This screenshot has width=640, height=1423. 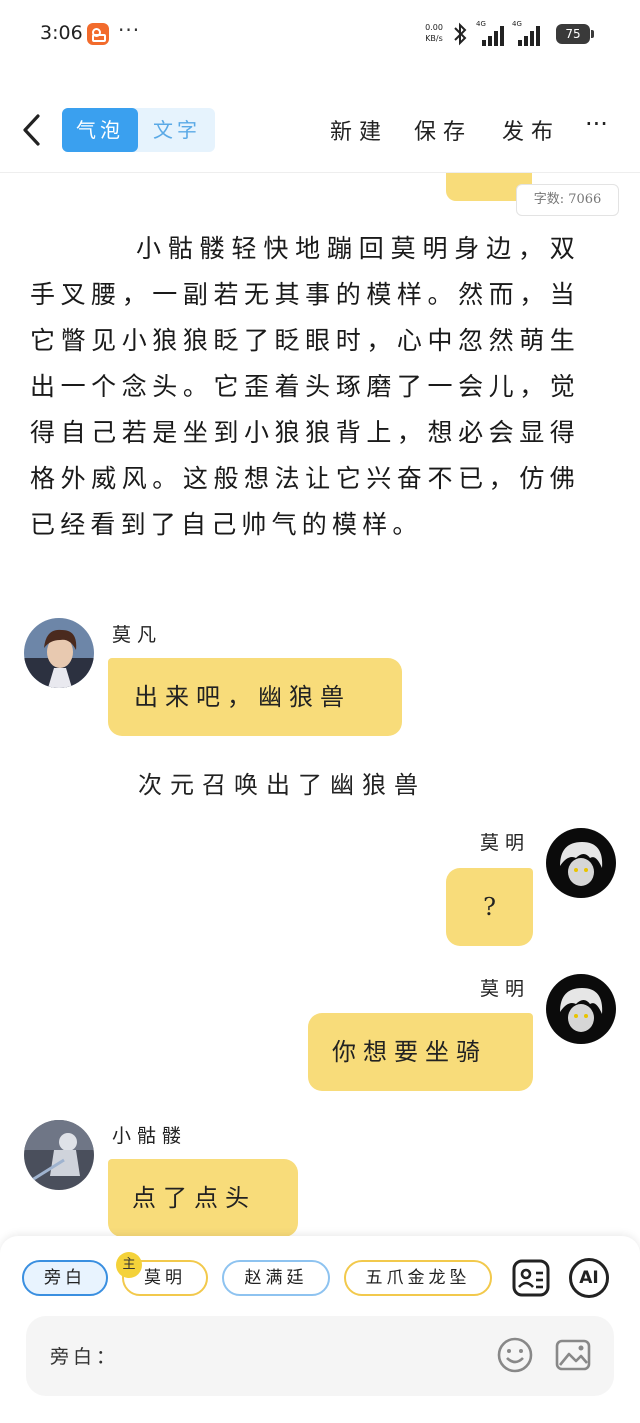 What do you see at coordinates (203, 1198) in the screenshot?
I see `message-bubble: 点了点头` at bounding box center [203, 1198].